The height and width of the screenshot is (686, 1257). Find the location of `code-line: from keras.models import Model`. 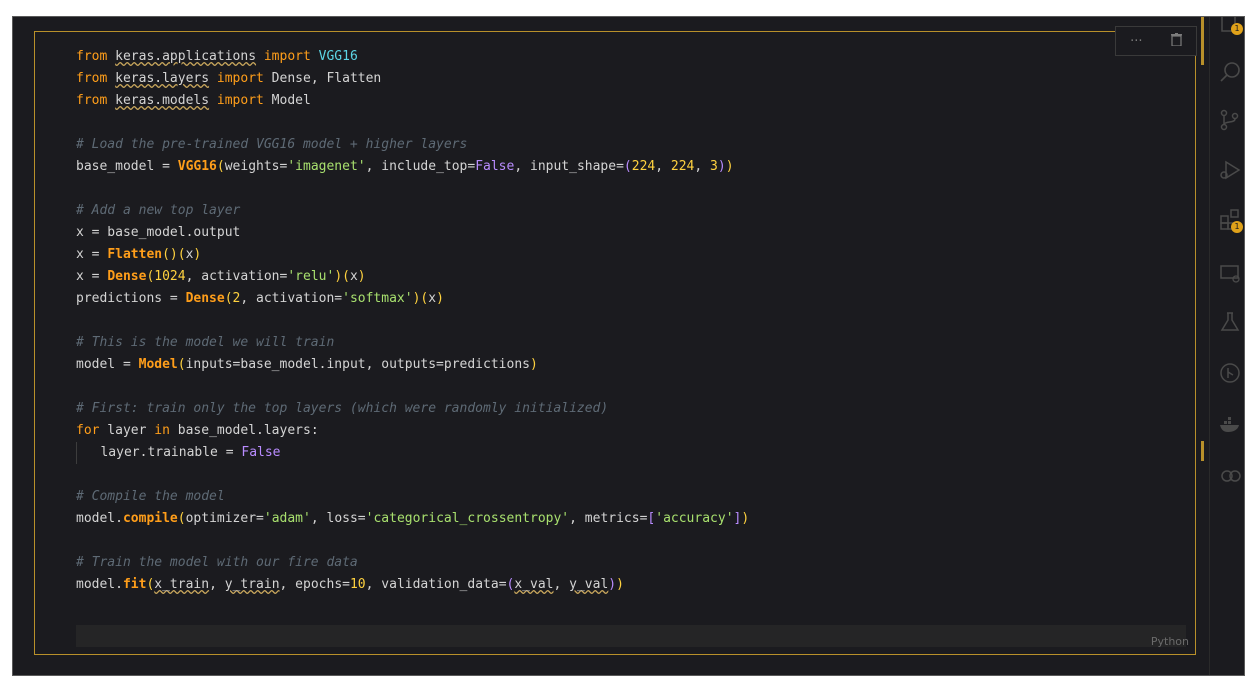

code-line: from keras.models import Model is located at coordinates (193, 100).